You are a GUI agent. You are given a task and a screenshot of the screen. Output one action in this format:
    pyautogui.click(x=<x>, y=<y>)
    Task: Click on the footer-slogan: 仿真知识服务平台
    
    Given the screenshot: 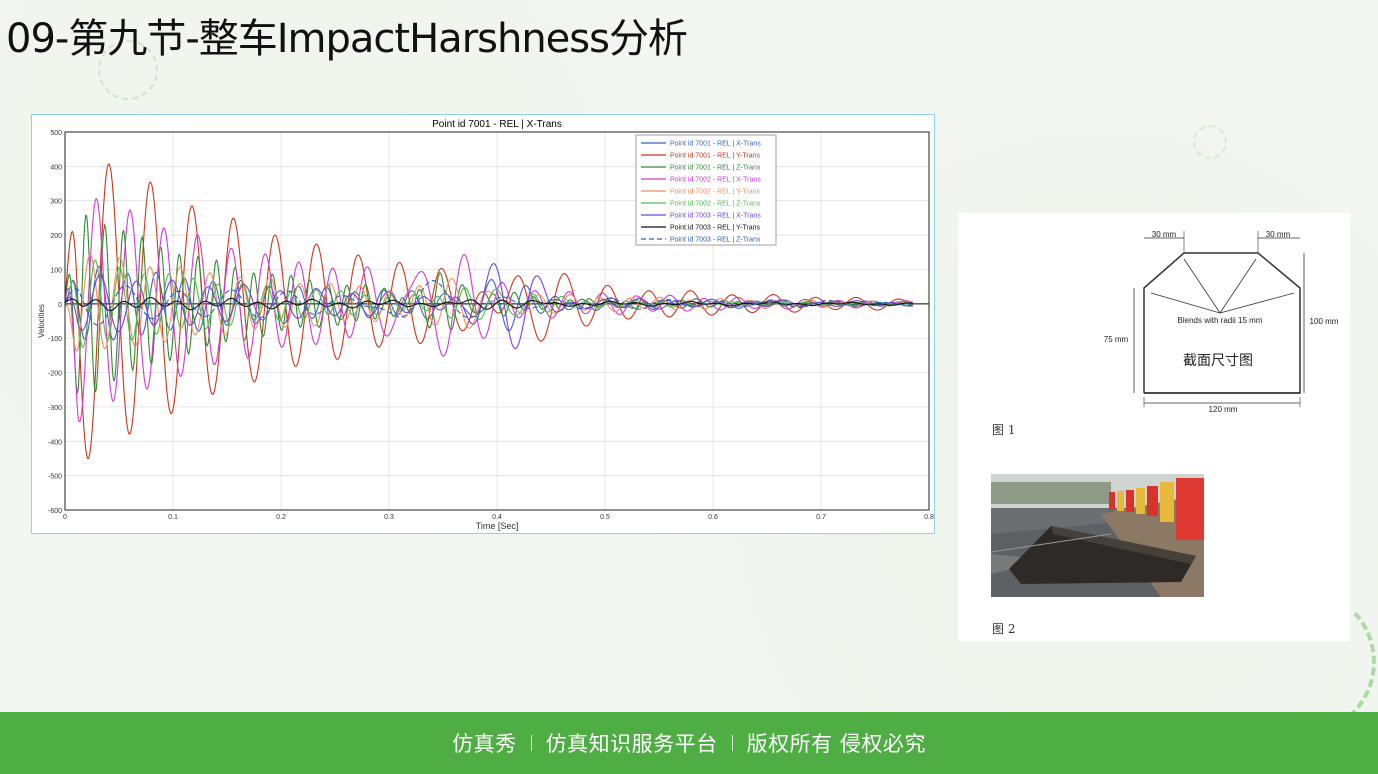 What is the action you would take?
    pyautogui.click(x=631, y=744)
    